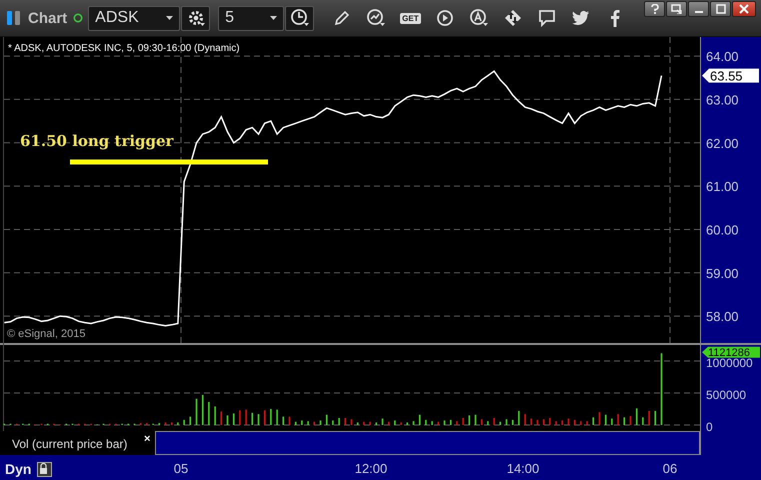 The height and width of the screenshot is (480, 761). What do you see at coordinates (48, 18) in the screenshot?
I see `window-title: Chart` at bounding box center [48, 18].